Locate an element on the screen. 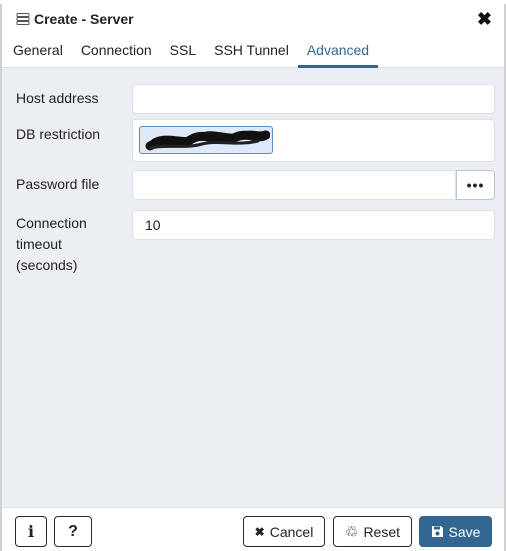  save-button: Save is located at coordinates (455, 531).